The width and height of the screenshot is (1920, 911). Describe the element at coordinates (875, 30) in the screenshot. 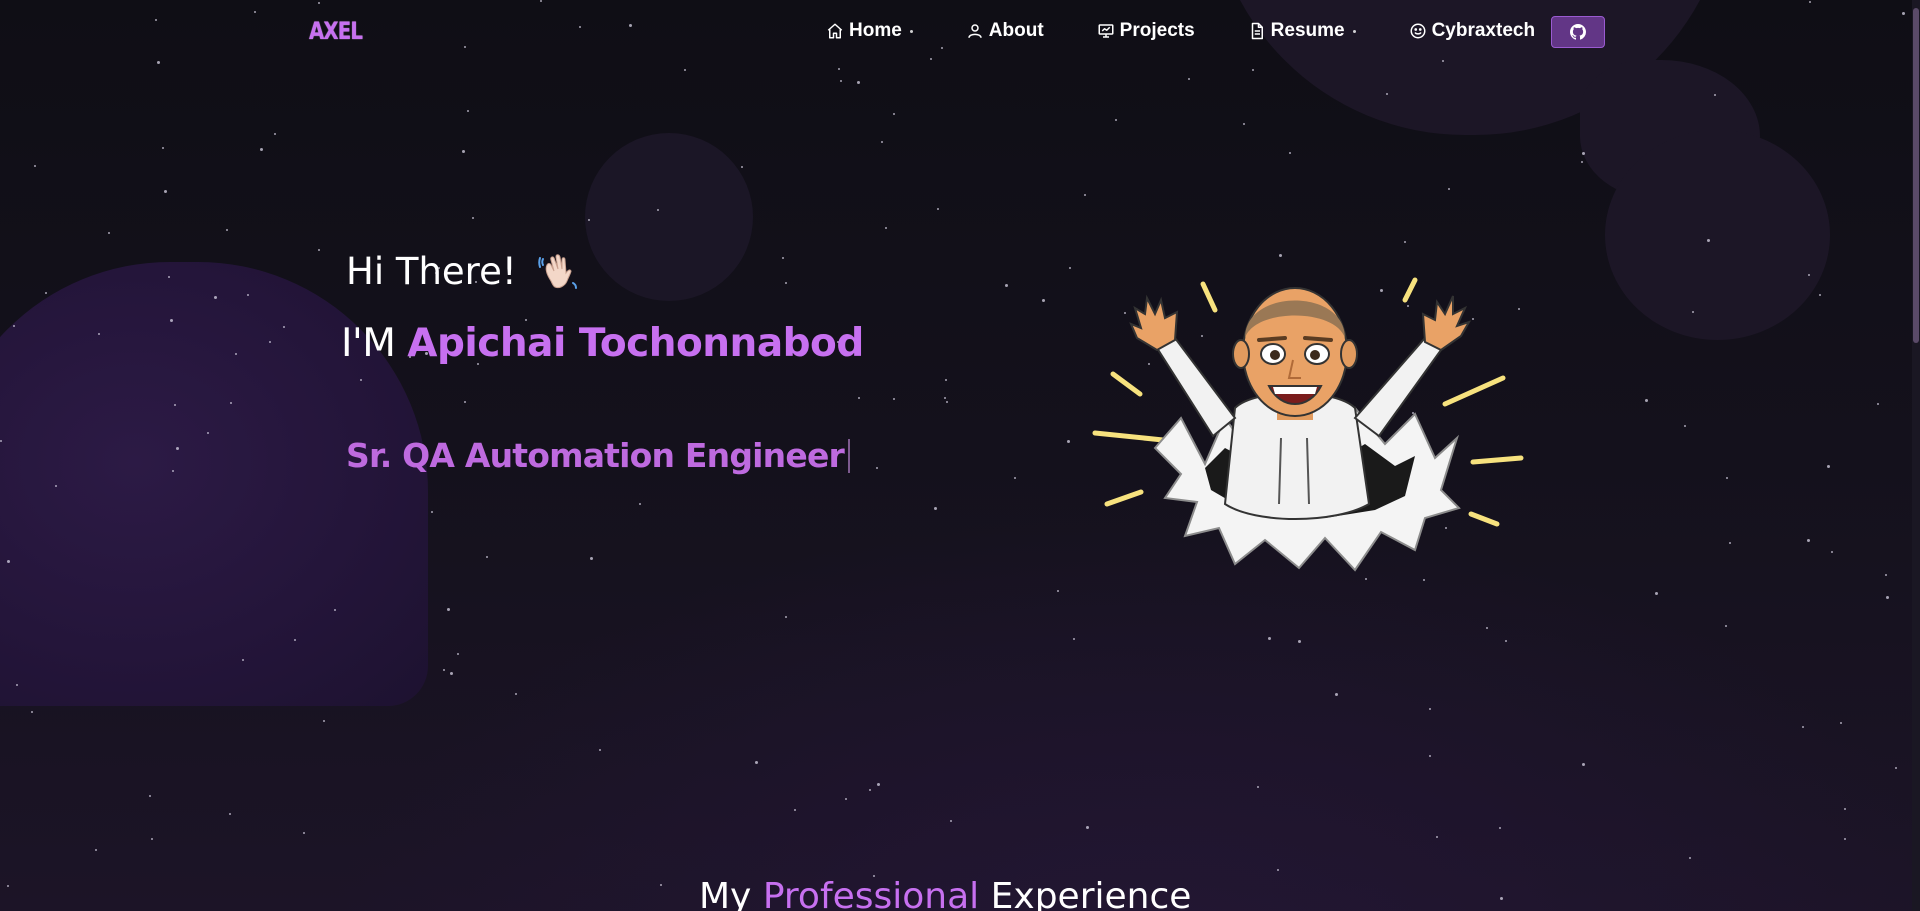

I see `nav-item-label: Home` at that location.